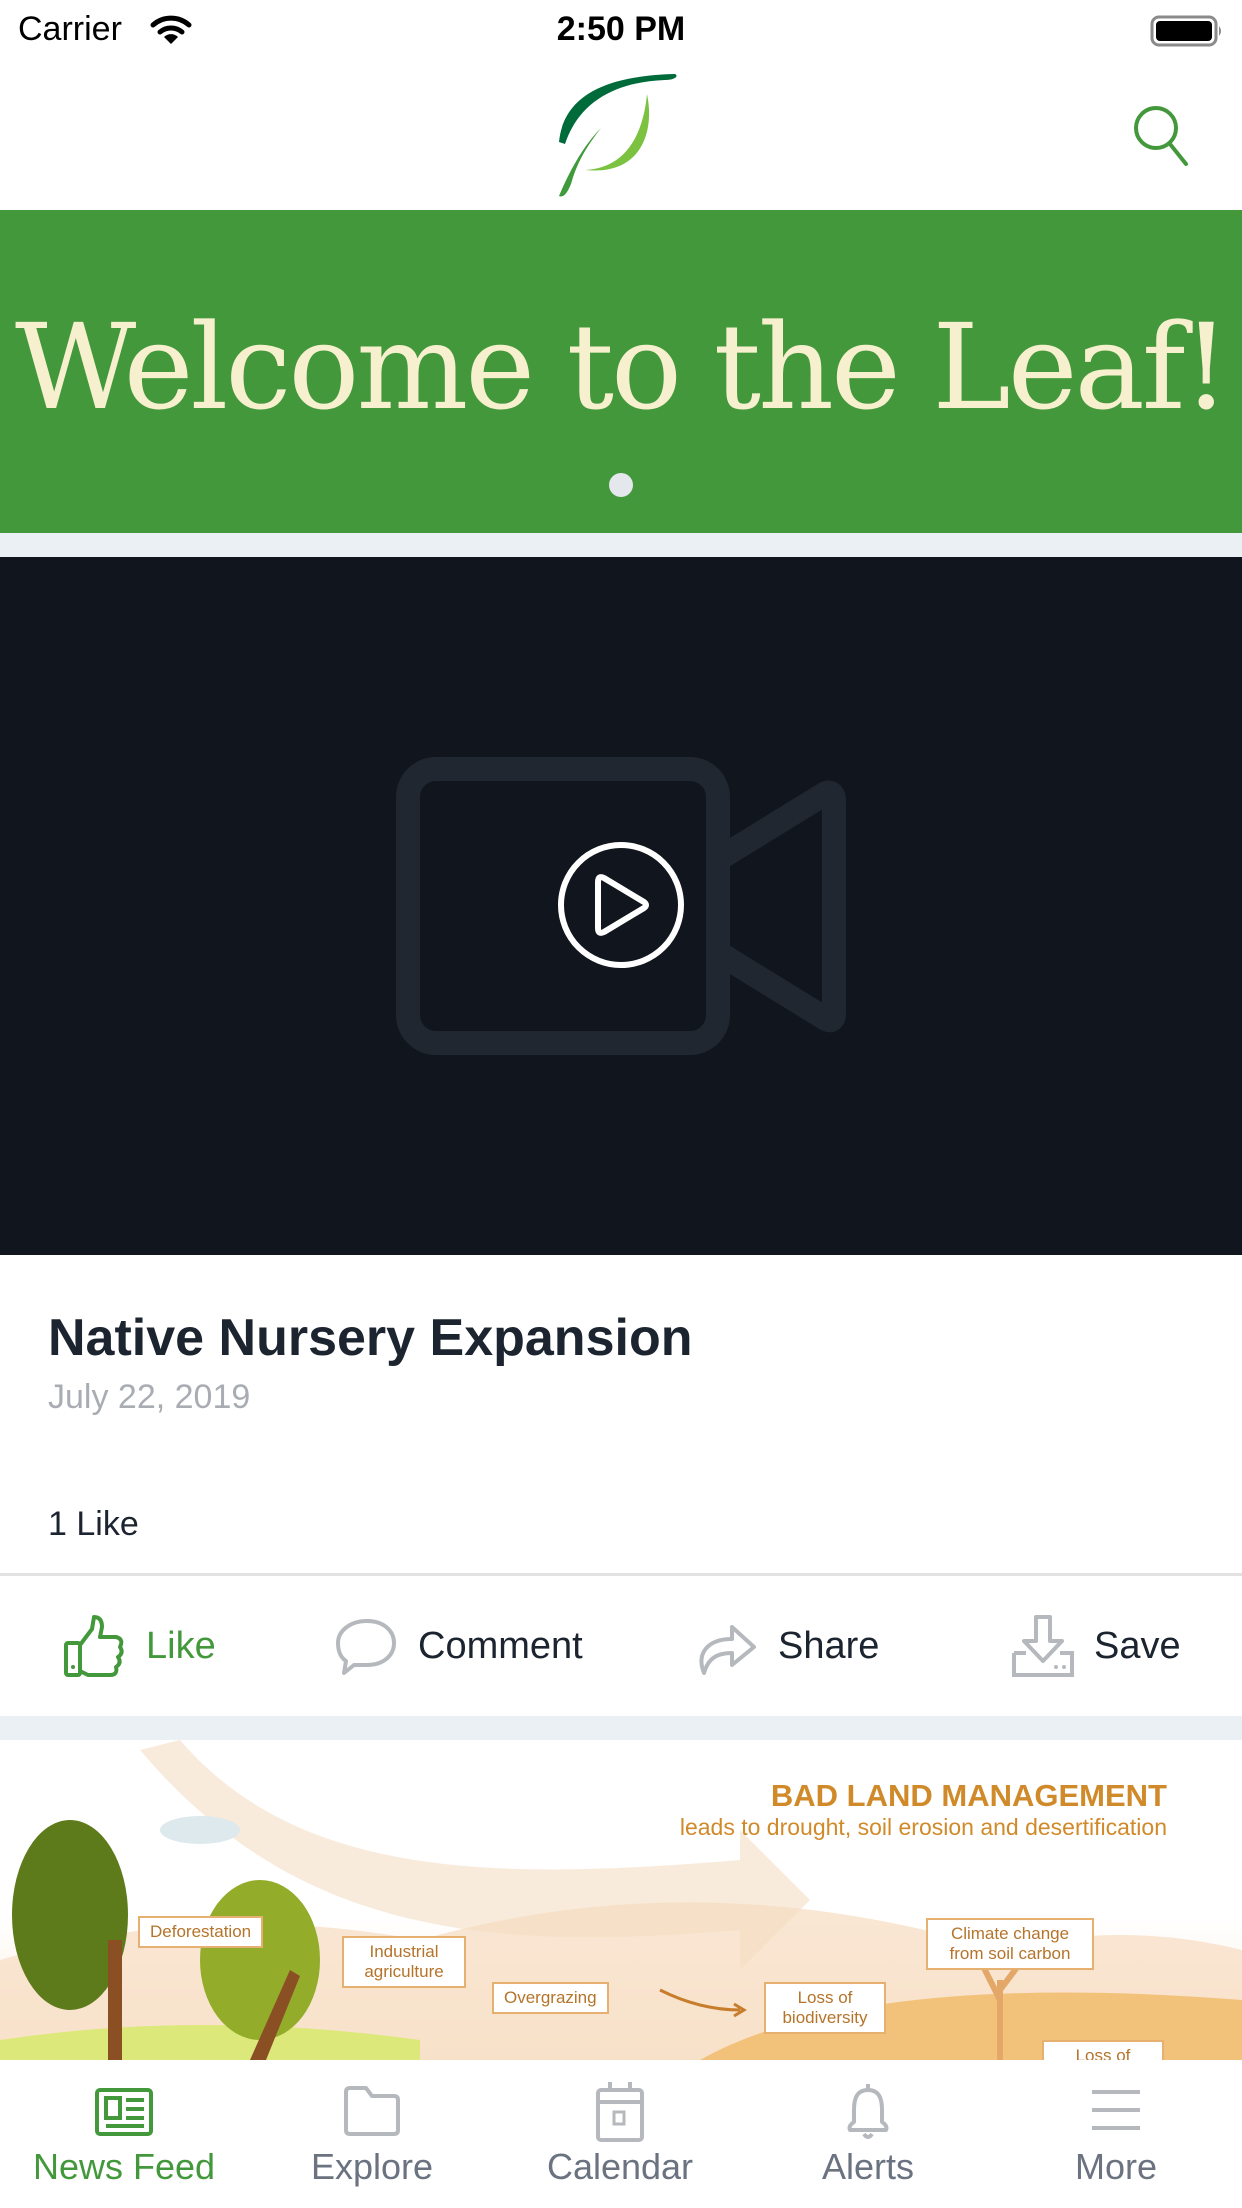 This screenshot has height=2208, width=1242. Describe the element at coordinates (1163, 135) in the screenshot. I see `search-icon` at that location.